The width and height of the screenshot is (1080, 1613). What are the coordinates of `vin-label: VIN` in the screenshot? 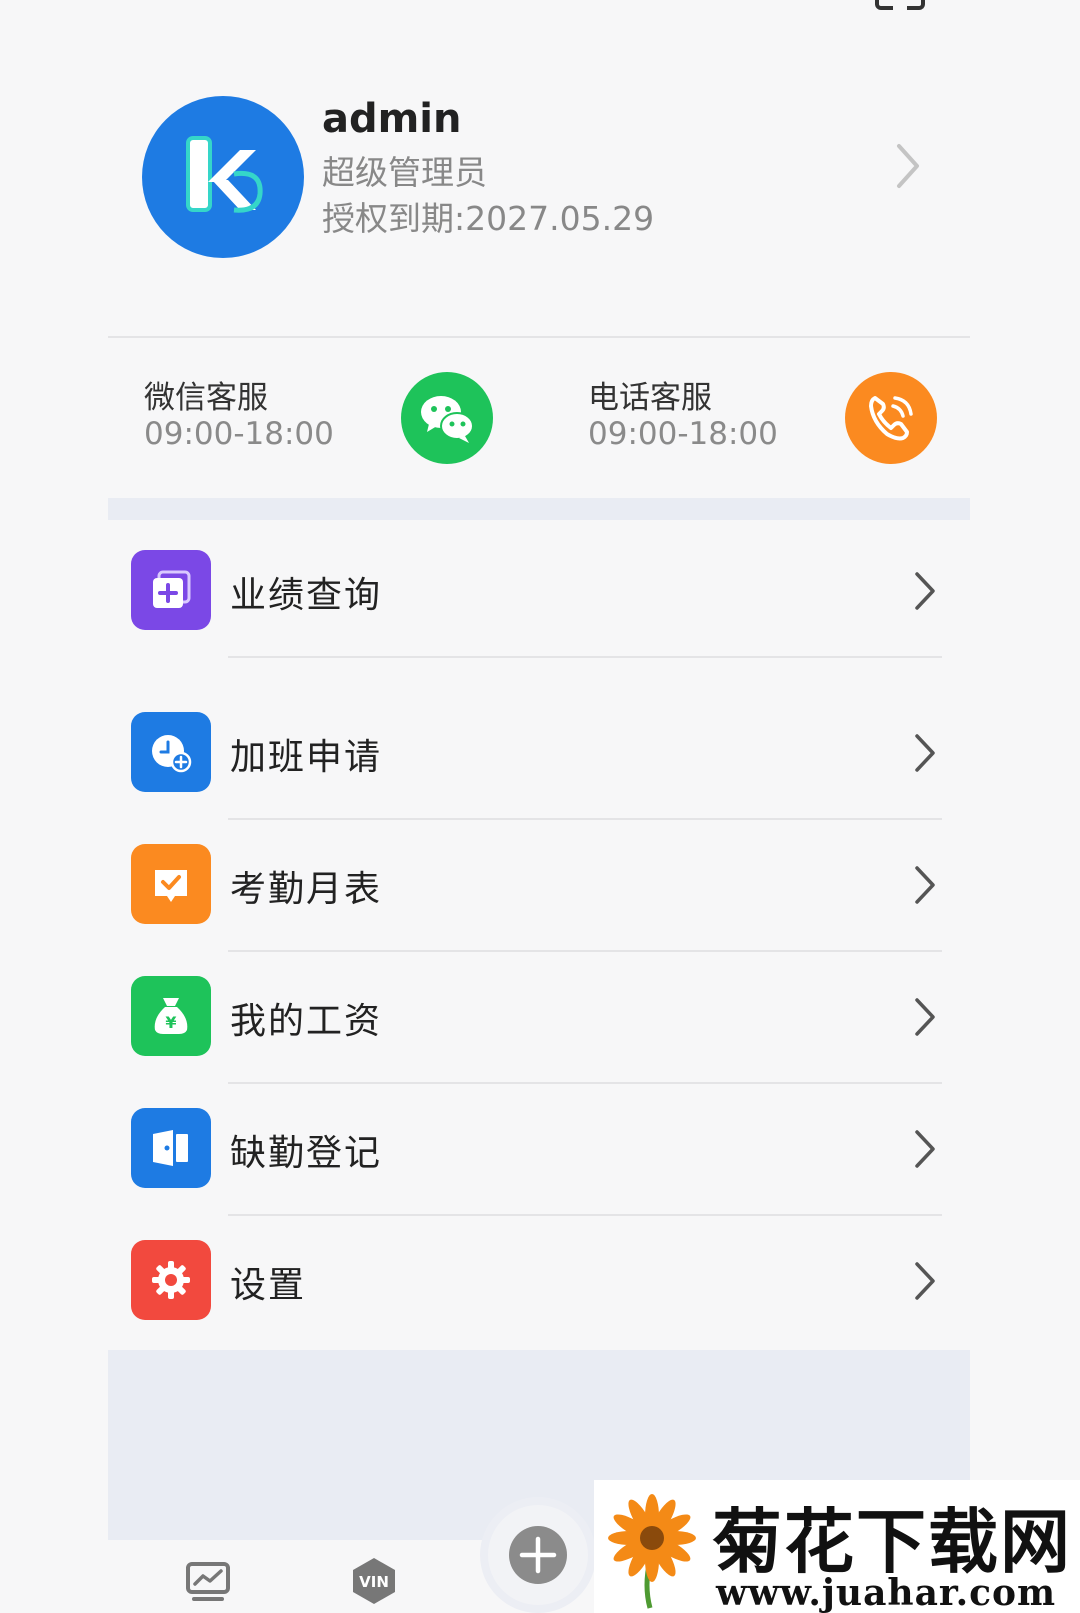 It's located at (374, 1582).